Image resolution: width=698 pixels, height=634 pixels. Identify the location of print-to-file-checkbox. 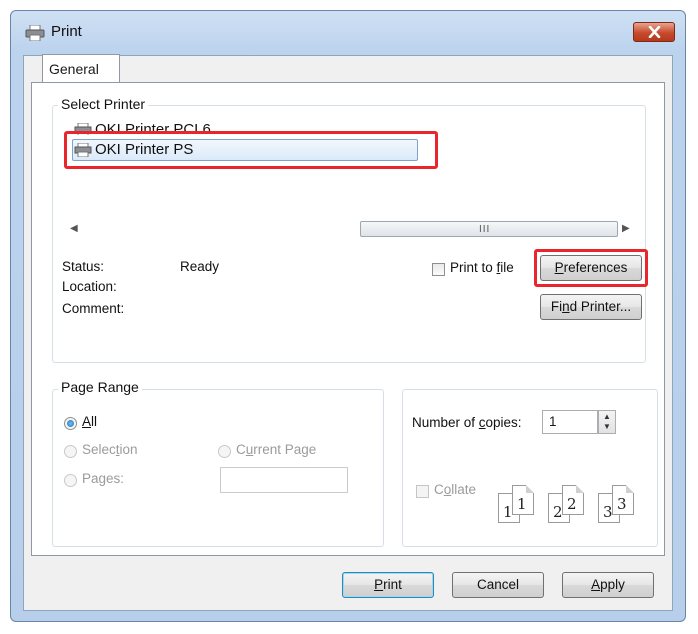
(438, 269).